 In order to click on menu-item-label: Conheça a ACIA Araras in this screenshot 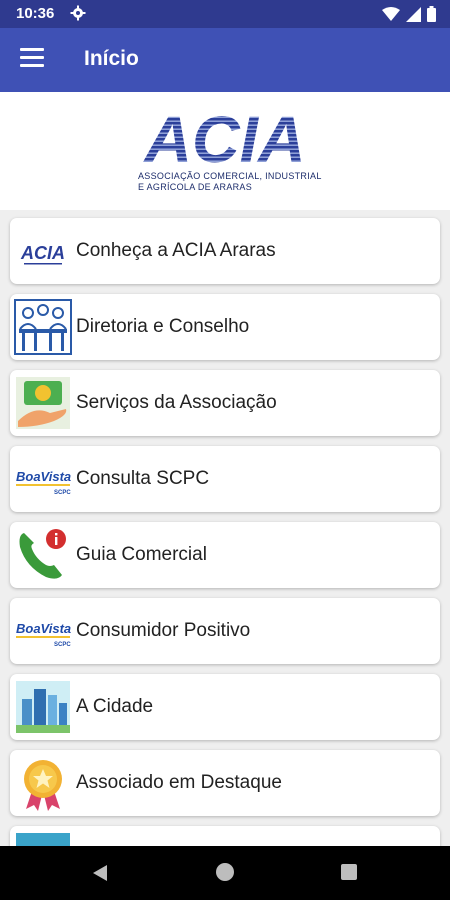, I will do `click(176, 250)`.